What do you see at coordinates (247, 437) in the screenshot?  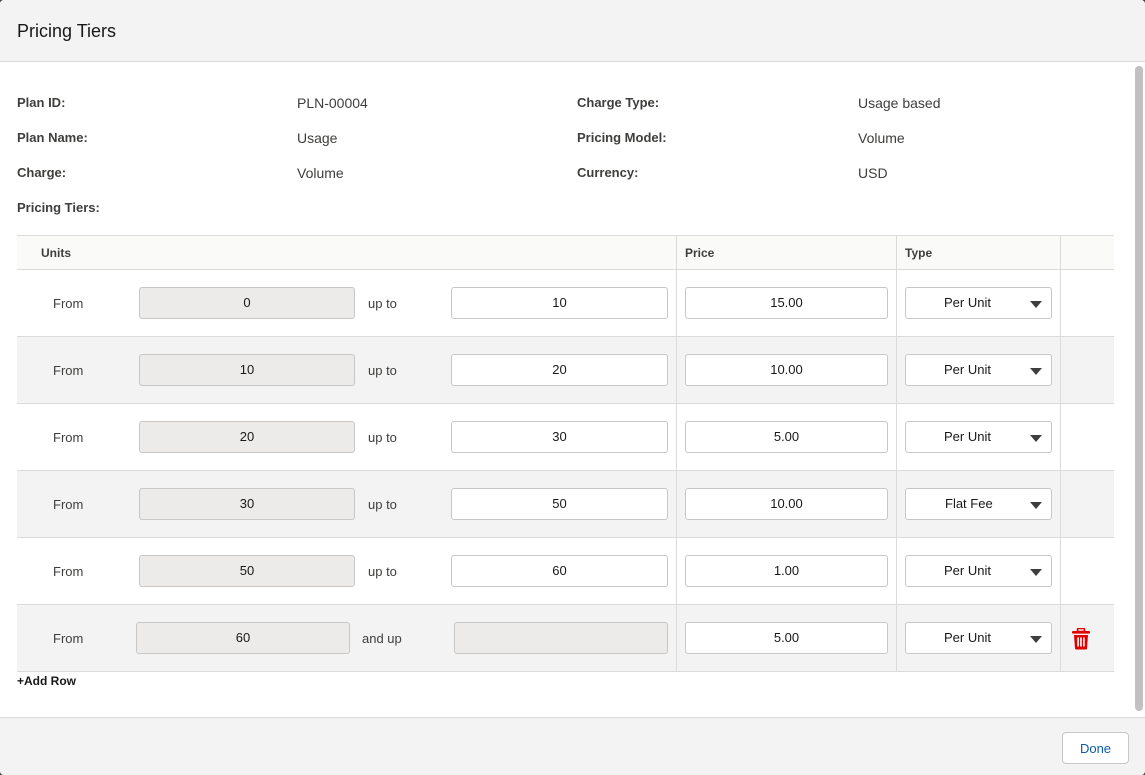 I see `from-value-field: 20` at bounding box center [247, 437].